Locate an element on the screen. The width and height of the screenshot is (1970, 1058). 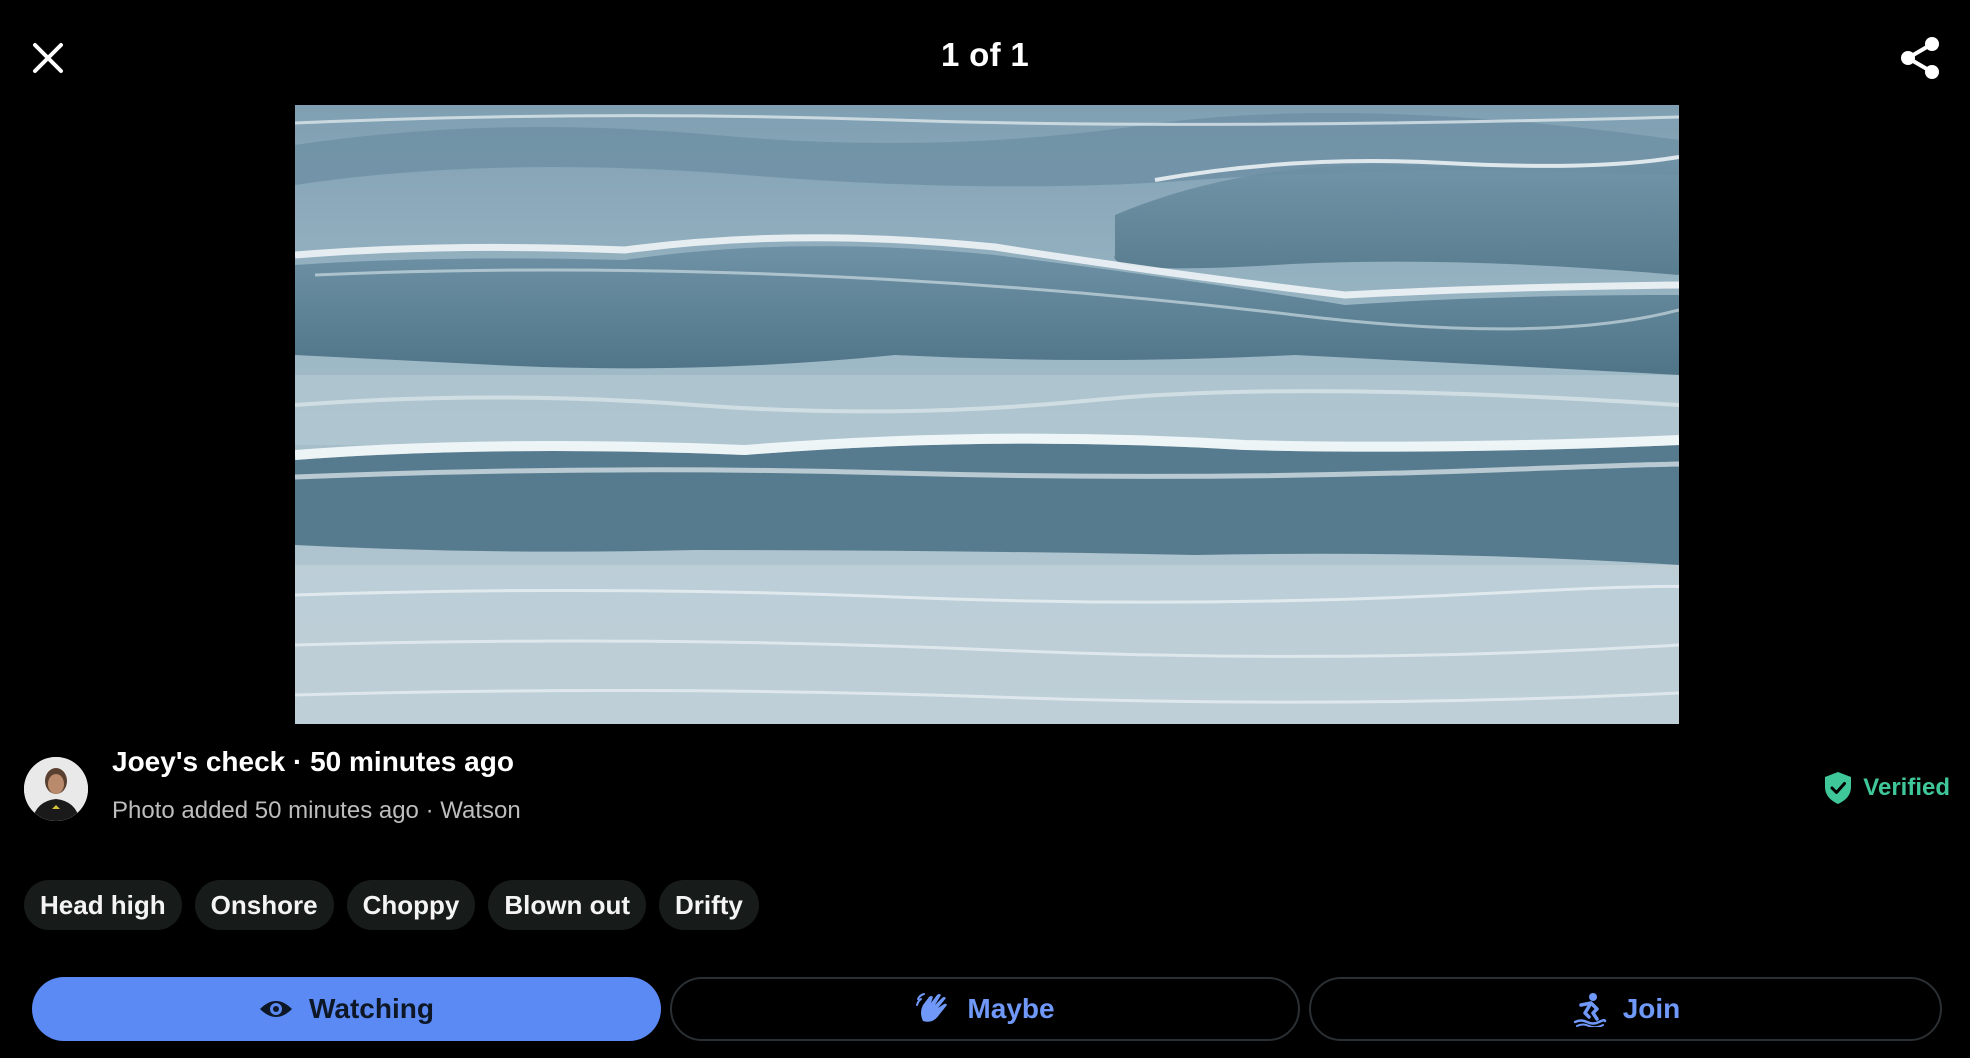
avatar is located at coordinates (56, 789).